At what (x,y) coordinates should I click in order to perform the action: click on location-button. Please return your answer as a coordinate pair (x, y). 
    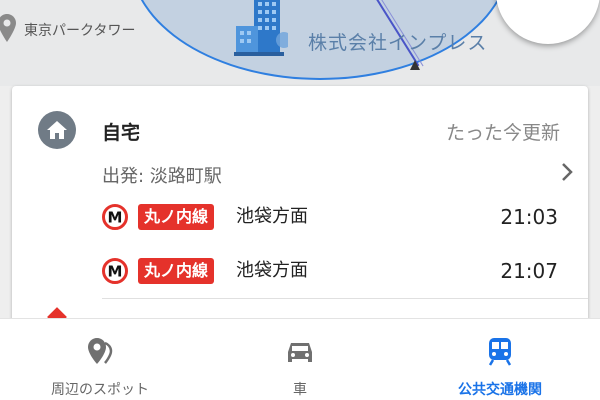
    Looking at the image, I should click on (548, 22).